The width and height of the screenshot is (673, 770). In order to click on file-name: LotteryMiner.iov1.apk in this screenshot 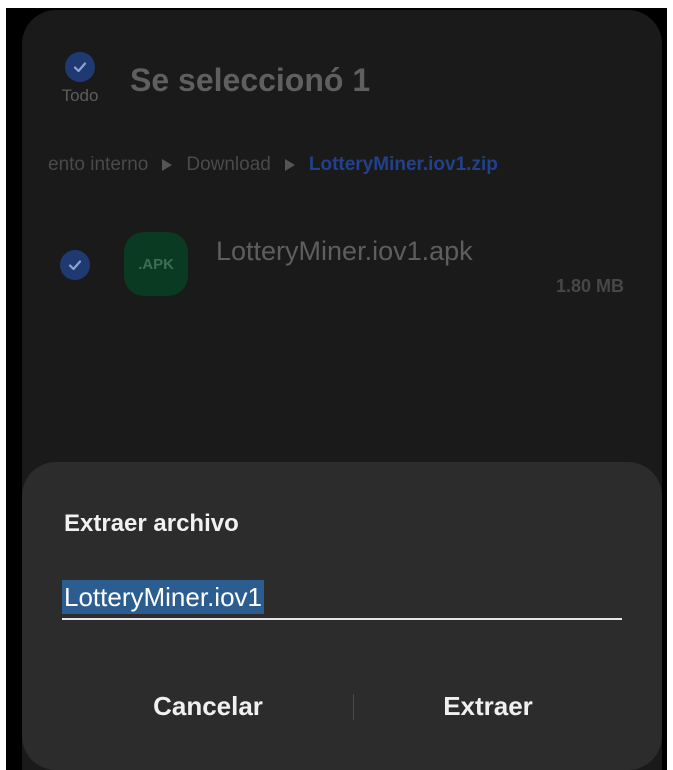, I will do `click(344, 251)`.